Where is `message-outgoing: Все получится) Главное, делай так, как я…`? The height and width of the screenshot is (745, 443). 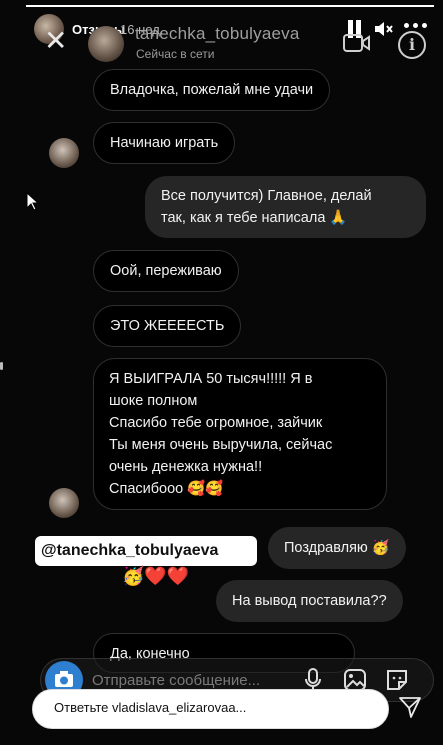
message-outgoing: Все получится) Главное, делай так, как я… is located at coordinates (285, 207).